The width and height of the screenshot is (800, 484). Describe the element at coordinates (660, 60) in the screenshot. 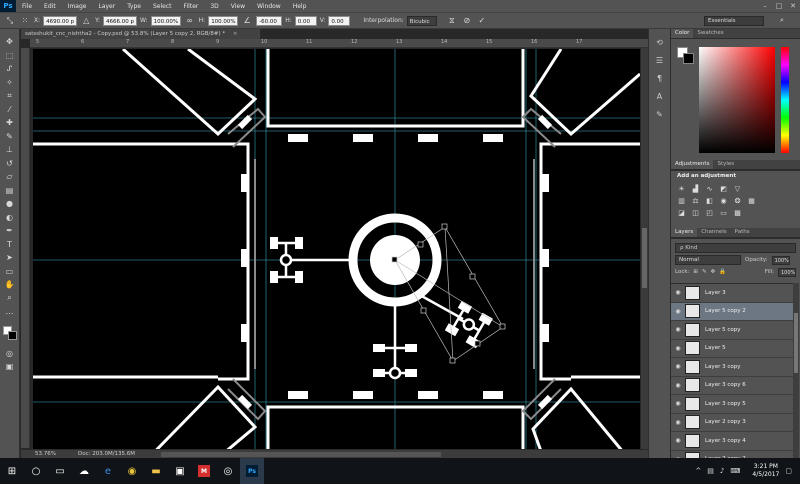

I see `properties-icon: ☰` at that location.